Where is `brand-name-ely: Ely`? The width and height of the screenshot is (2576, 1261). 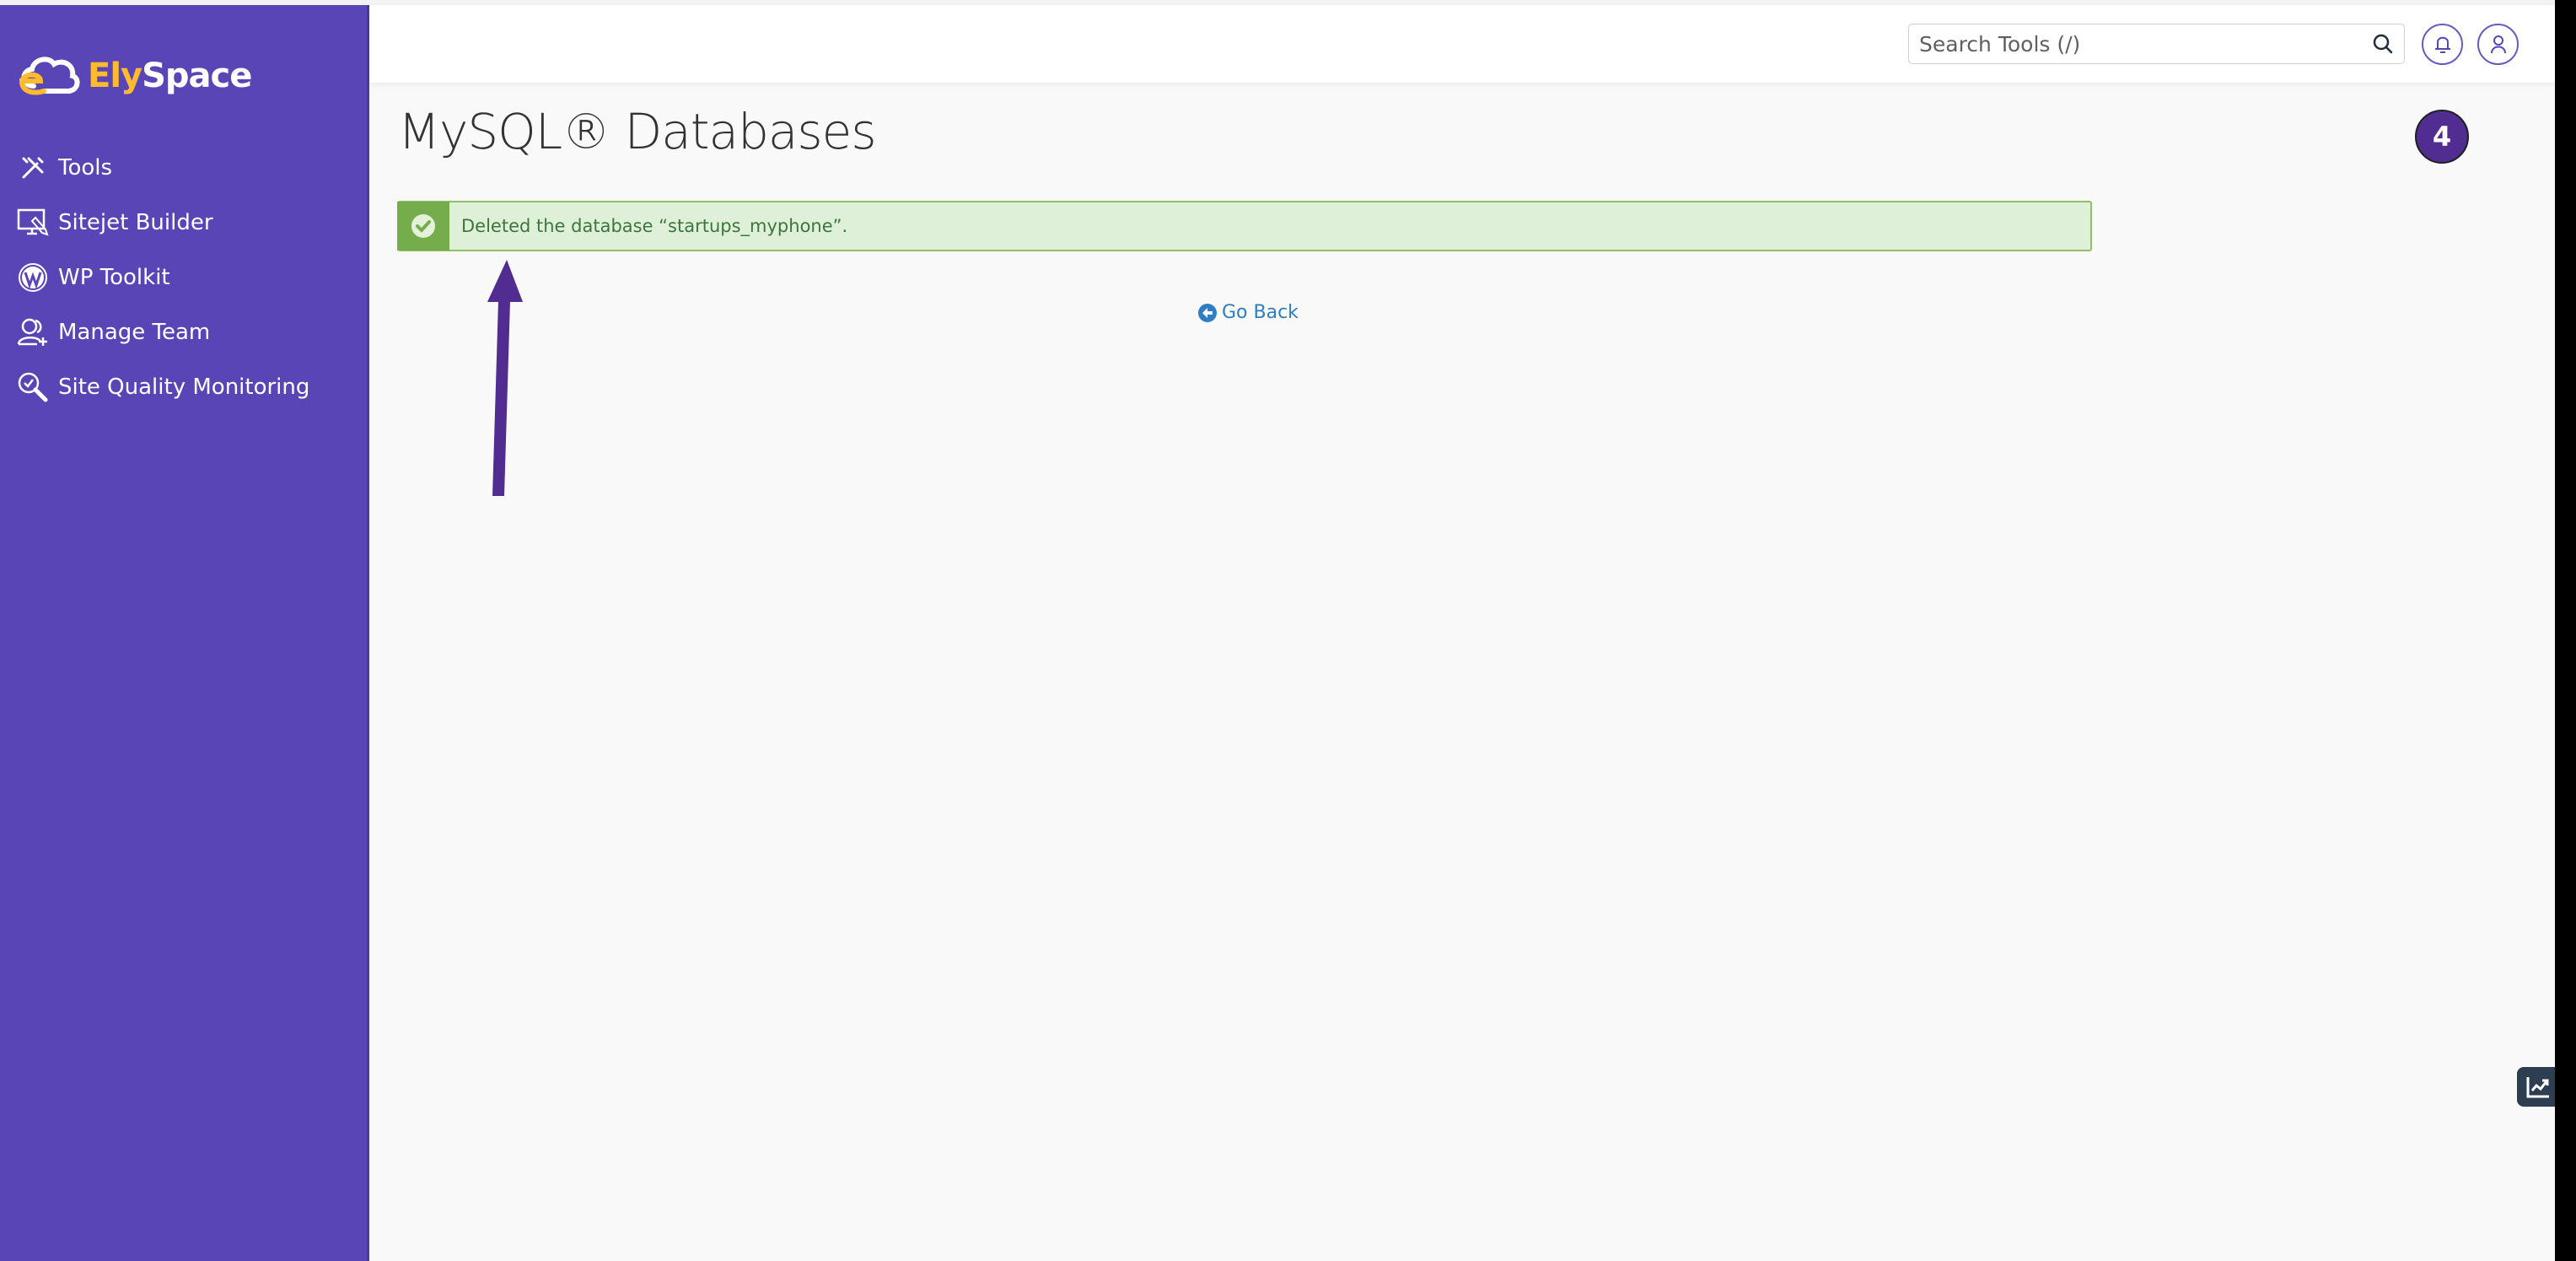 brand-name-ely: Ely is located at coordinates (115, 76).